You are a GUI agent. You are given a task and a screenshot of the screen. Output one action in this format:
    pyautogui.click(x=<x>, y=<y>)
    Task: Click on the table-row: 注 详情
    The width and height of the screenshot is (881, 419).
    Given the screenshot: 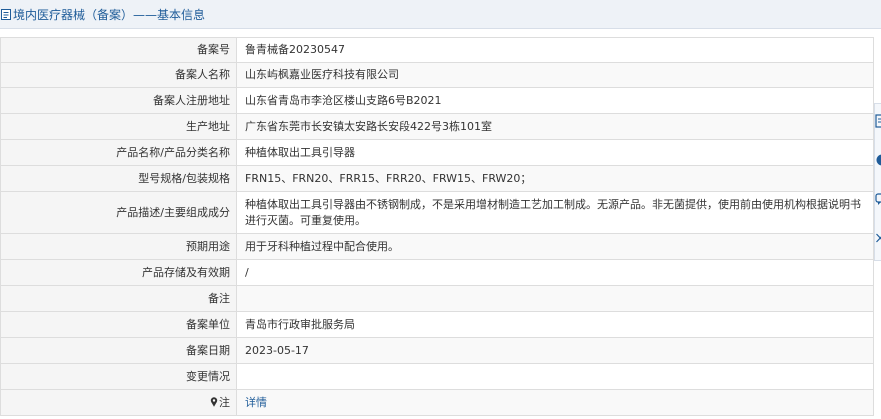 What is the action you would take?
    pyautogui.click(x=437, y=402)
    